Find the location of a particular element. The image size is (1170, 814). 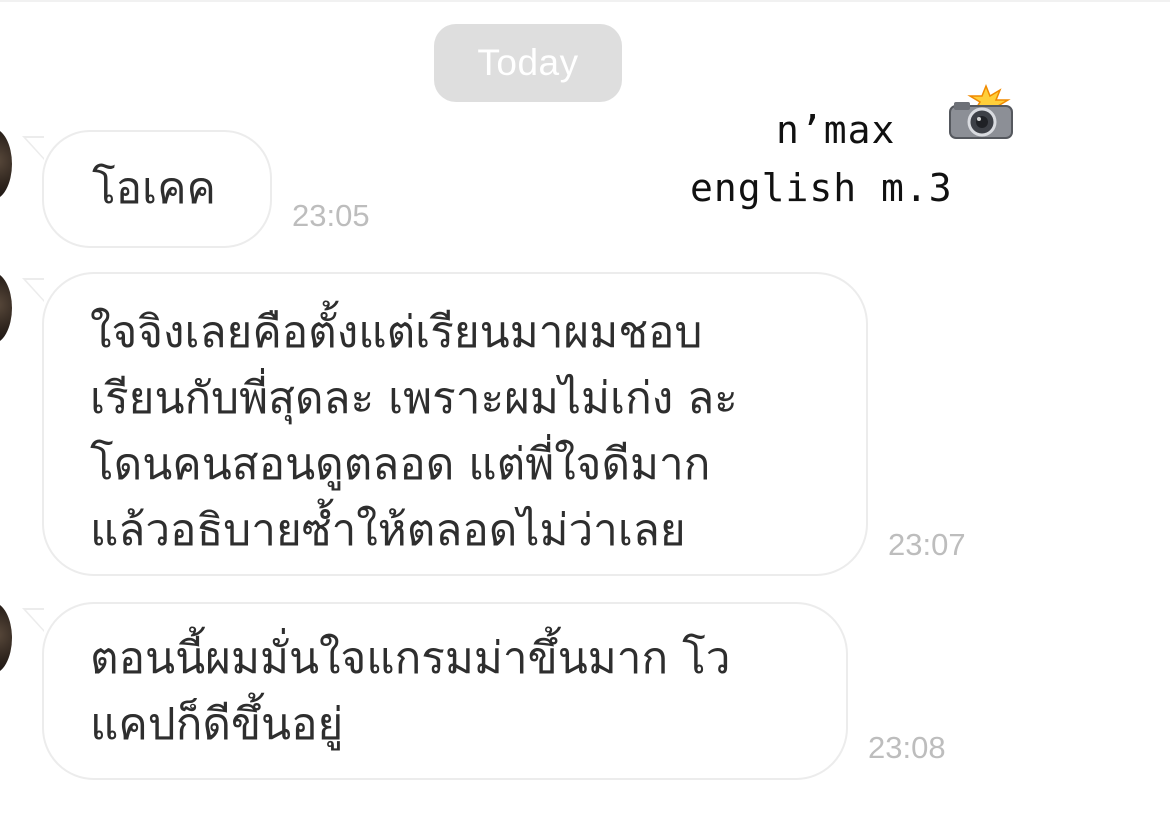

message-bubble: โอเคค is located at coordinates (147, 189).